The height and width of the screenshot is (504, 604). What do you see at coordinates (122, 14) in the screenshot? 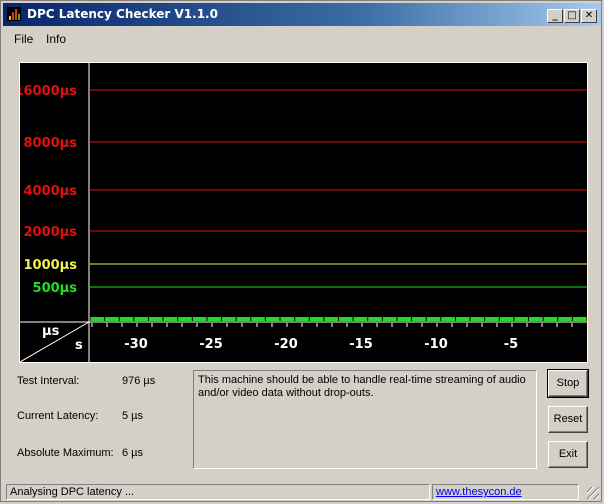
I see `window-title: DPC Latency Checker V1.1.0` at bounding box center [122, 14].